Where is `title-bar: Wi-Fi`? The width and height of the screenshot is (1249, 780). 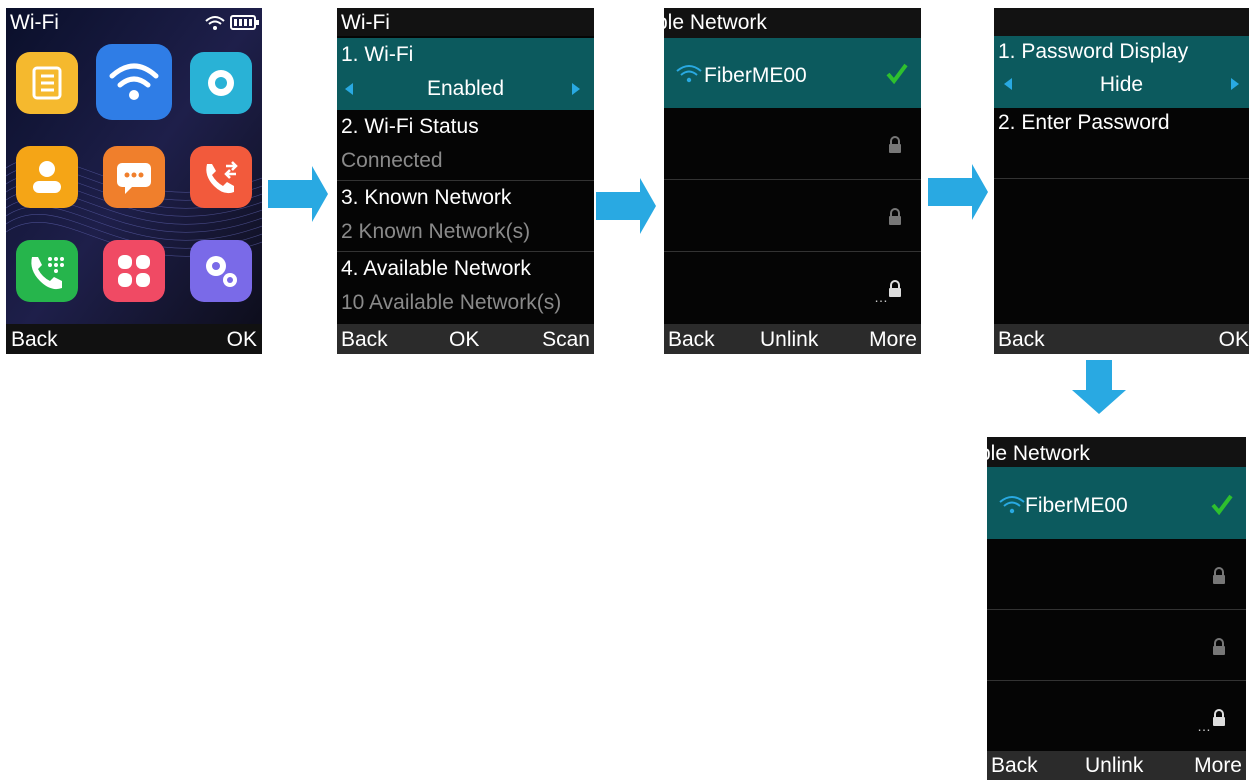
title-bar: Wi-Fi is located at coordinates (465, 22).